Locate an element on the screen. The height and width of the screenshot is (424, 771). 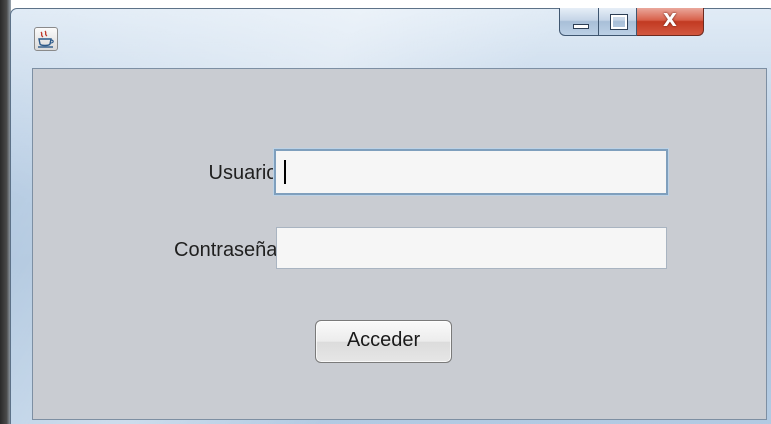
username-label: Usuario: is located at coordinates (245, 173).